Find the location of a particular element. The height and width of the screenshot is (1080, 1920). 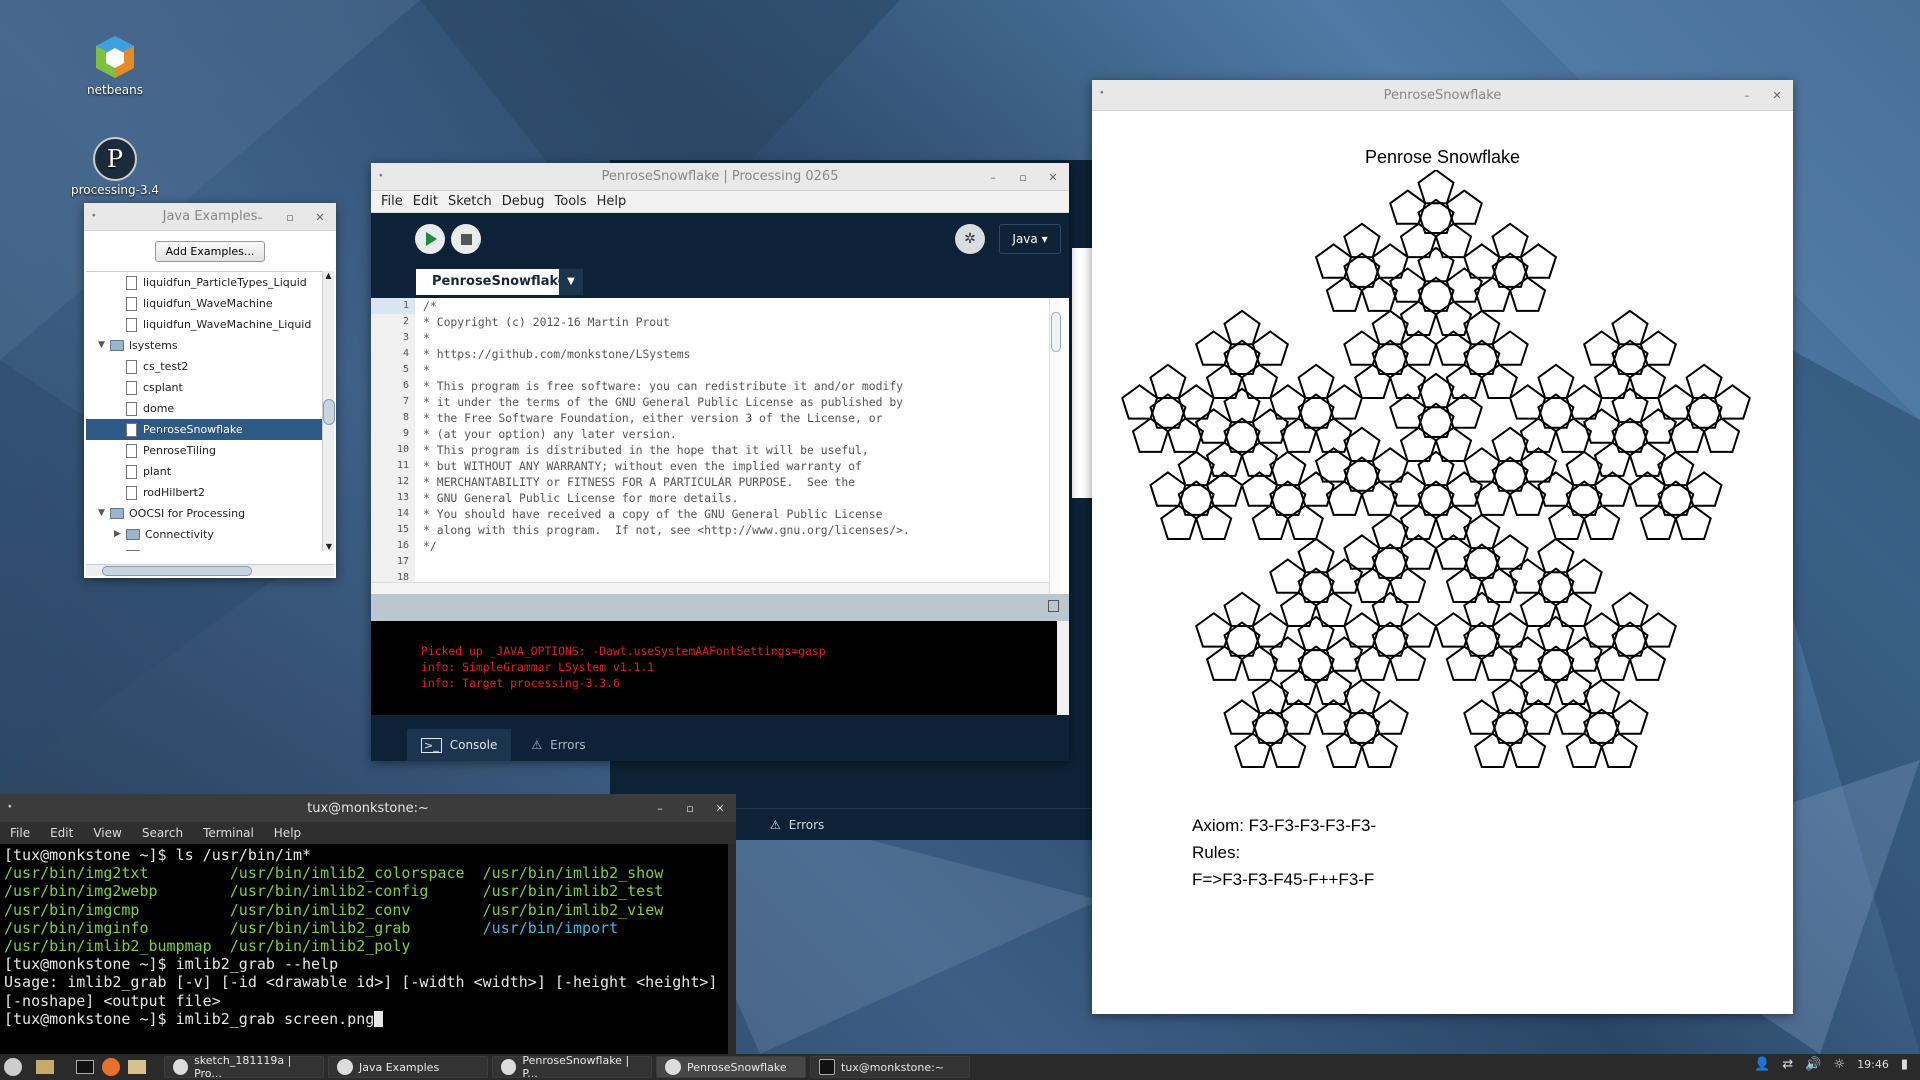

menu-sketch: Sketch is located at coordinates (470, 201).